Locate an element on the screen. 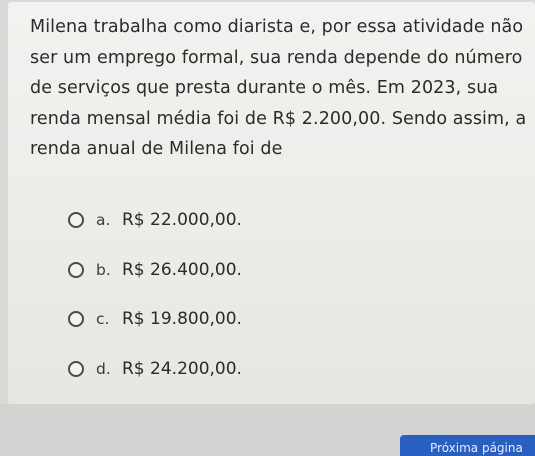 This screenshot has height=456, width=535. option-text: R$ 22.000,00. is located at coordinates (182, 220).